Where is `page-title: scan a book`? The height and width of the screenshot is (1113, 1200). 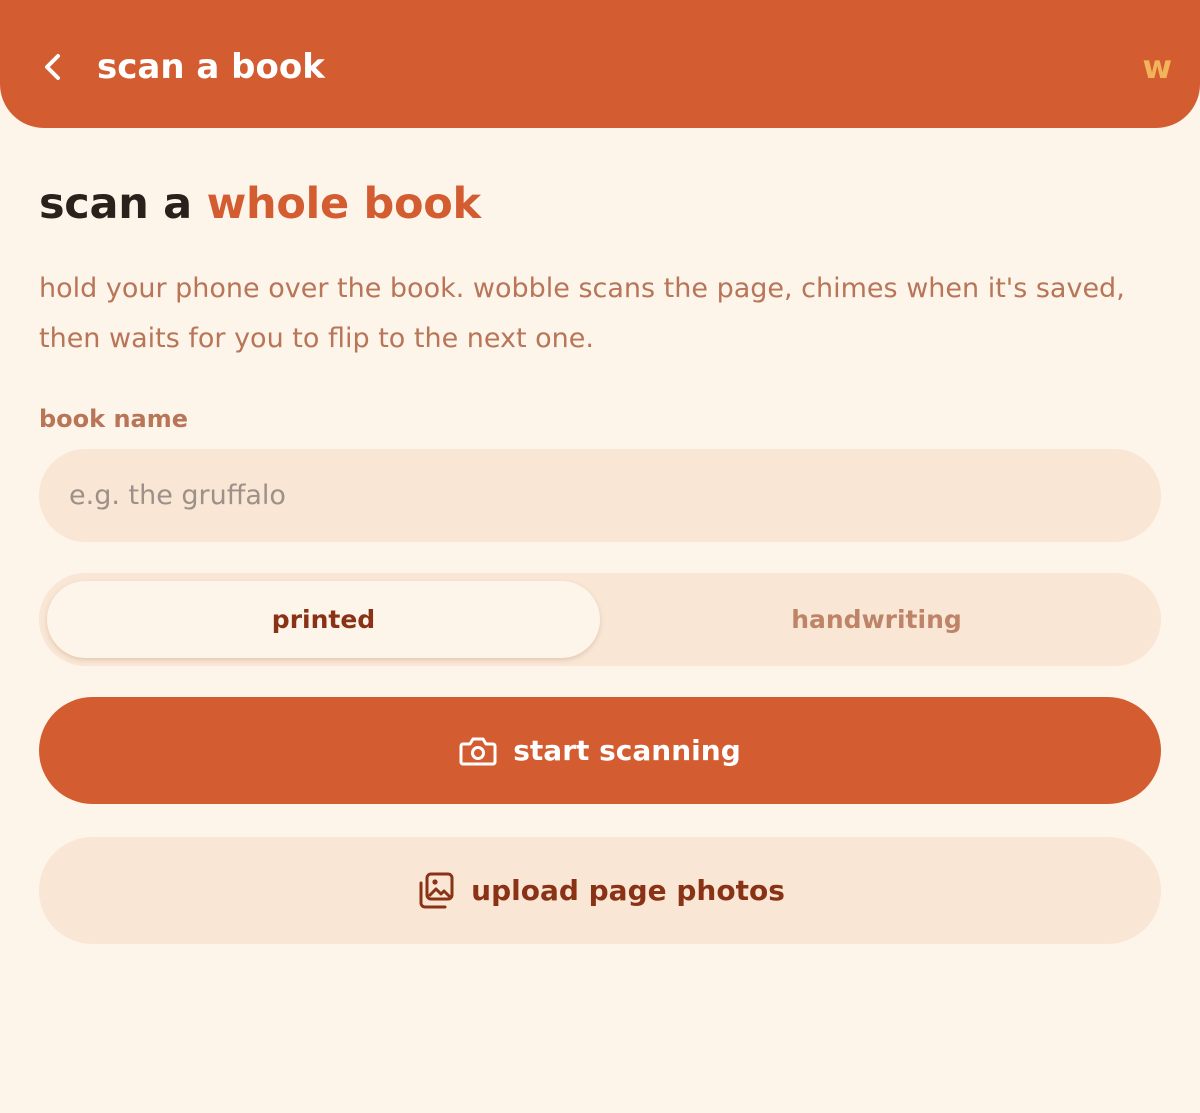 page-title: scan a book is located at coordinates (211, 67).